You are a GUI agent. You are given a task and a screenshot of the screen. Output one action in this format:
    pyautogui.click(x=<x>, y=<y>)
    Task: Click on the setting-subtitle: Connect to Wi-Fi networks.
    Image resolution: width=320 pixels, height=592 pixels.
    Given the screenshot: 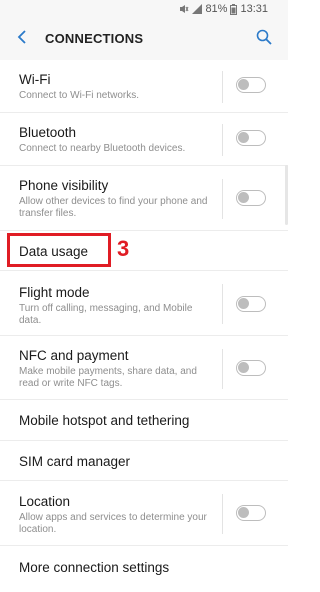 What is the action you would take?
    pyautogui.click(x=79, y=95)
    